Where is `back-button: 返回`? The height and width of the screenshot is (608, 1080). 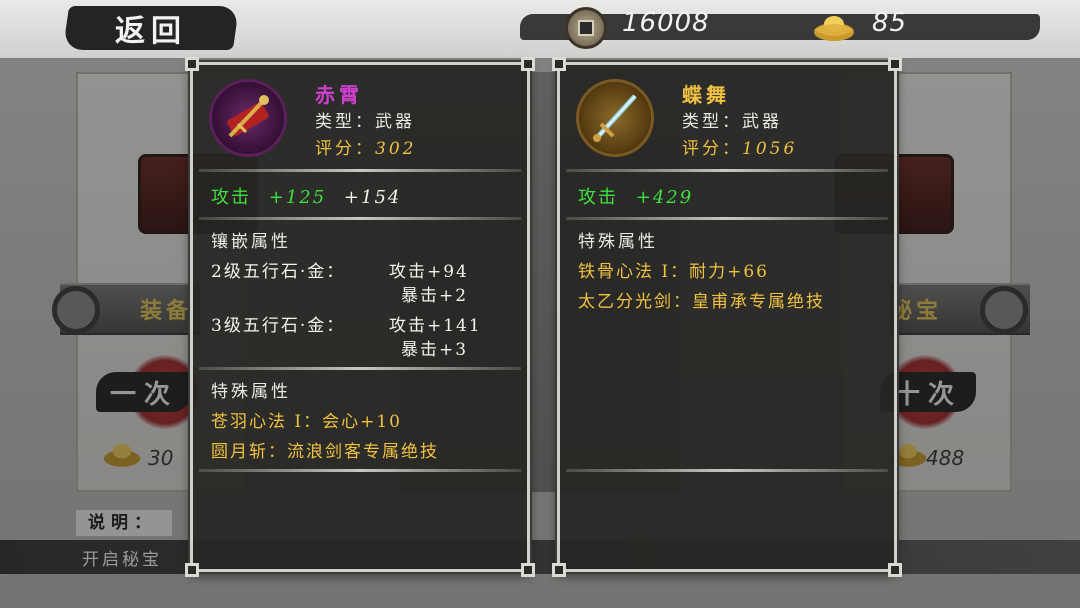 back-button: 返回 is located at coordinates (151, 28).